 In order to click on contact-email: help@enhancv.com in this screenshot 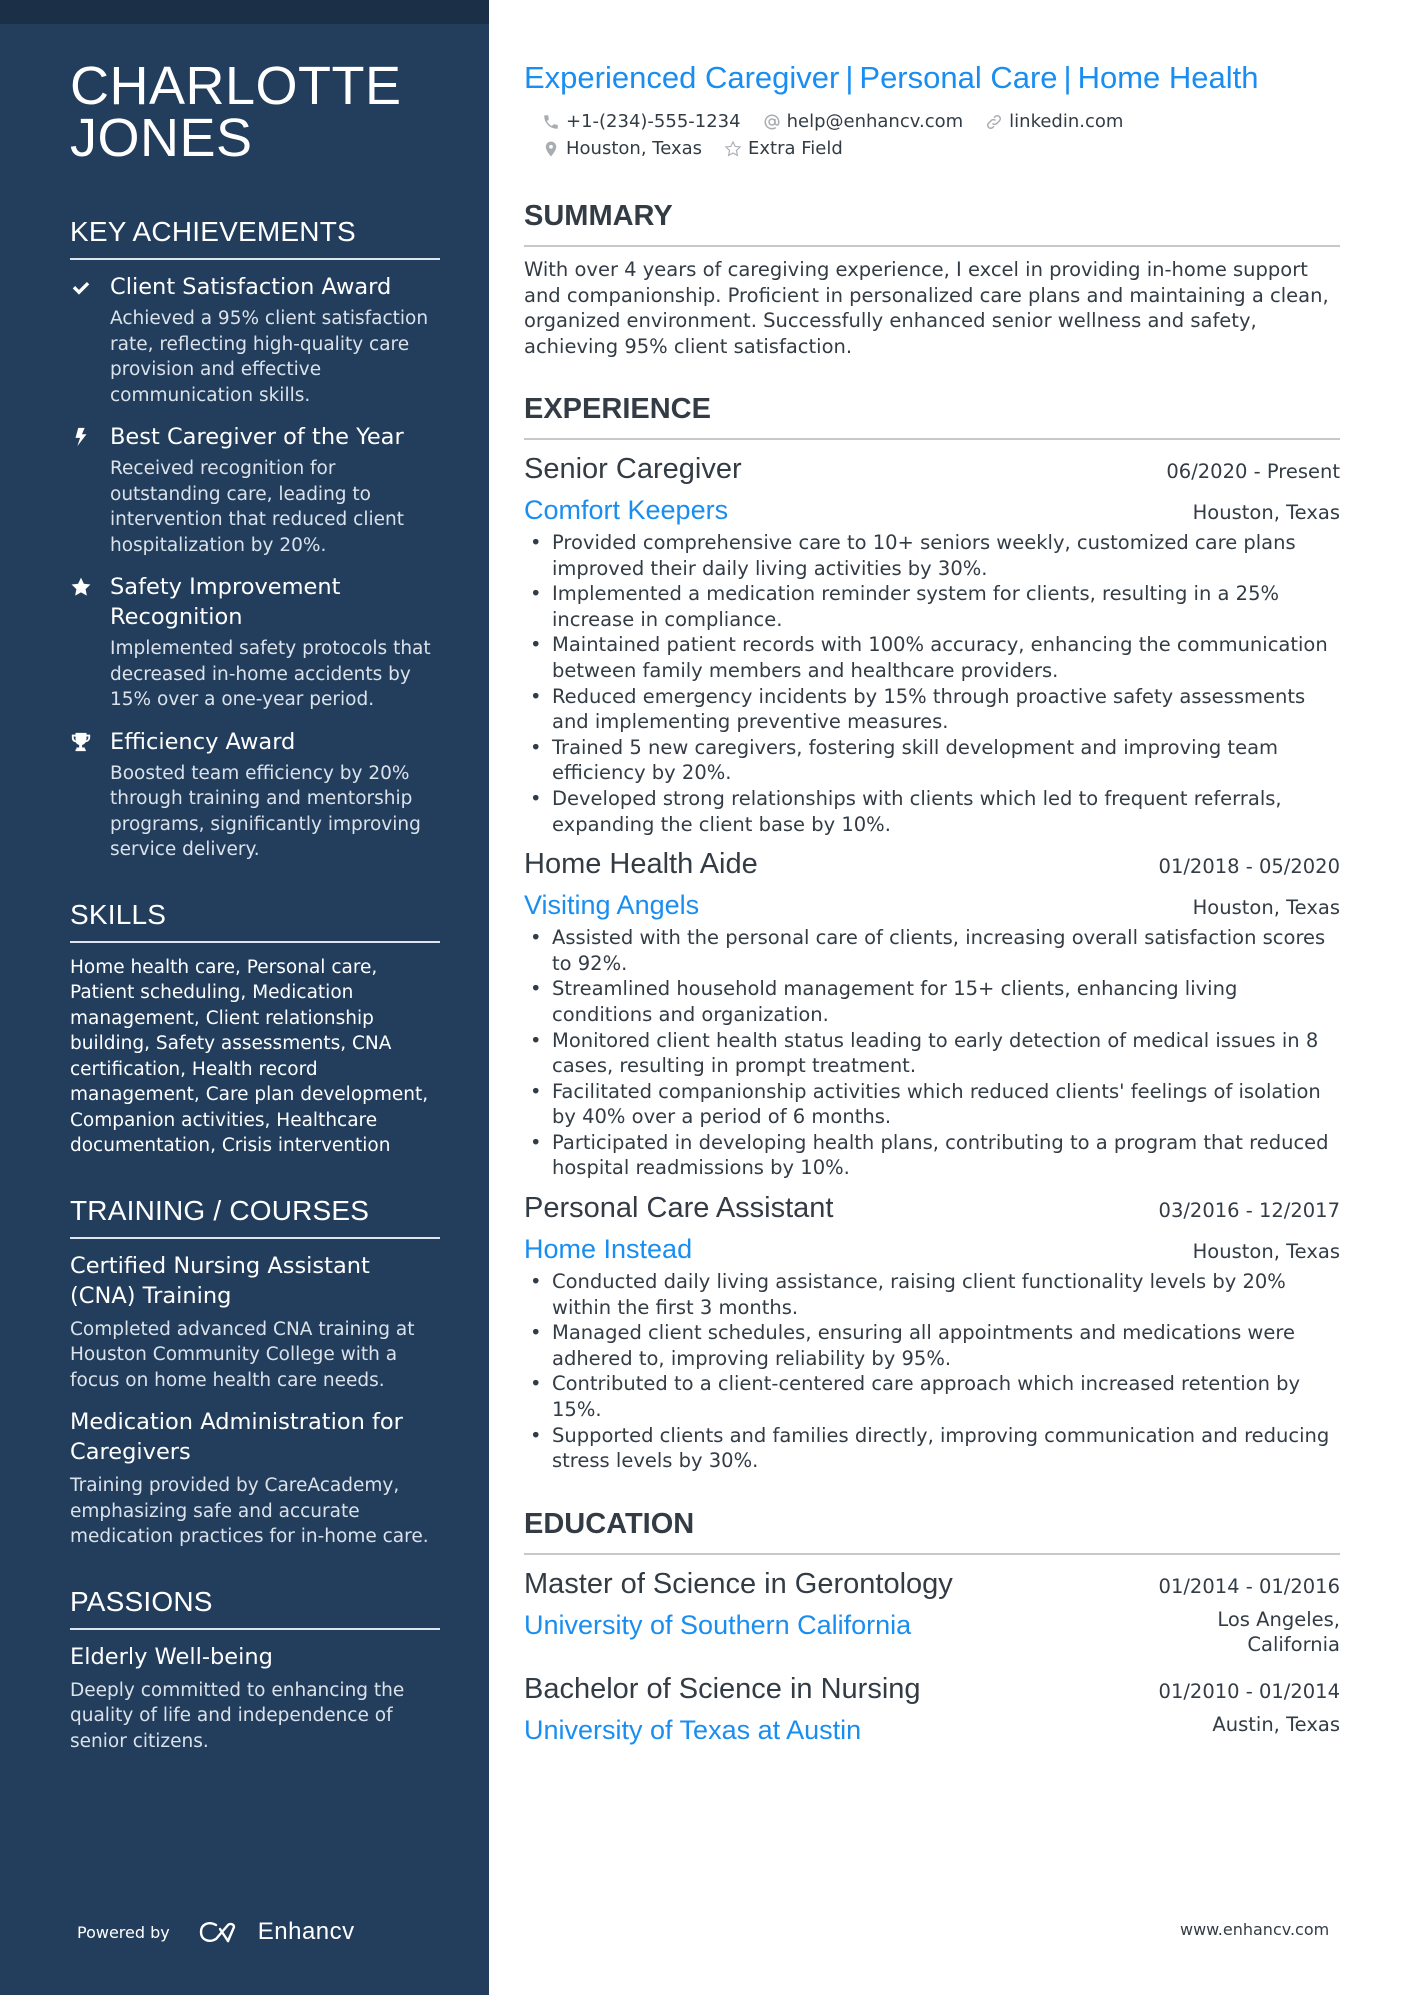, I will do `click(863, 121)`.